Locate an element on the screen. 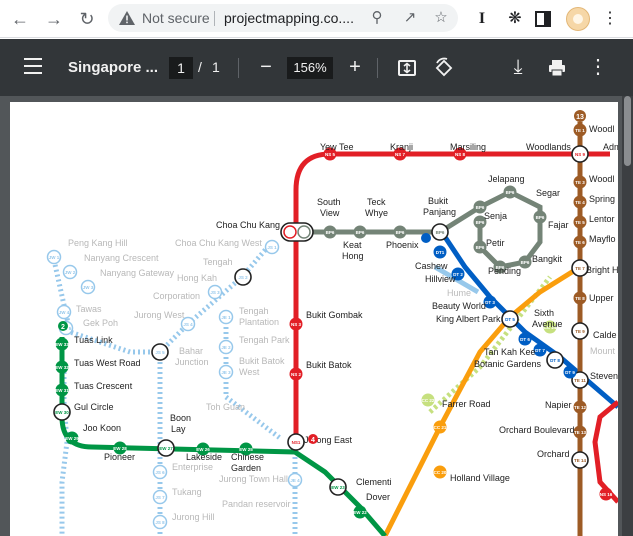 The width and height of the screenshot is (633, 536). station-code: JS 8 is located at coordinates (160, 522).